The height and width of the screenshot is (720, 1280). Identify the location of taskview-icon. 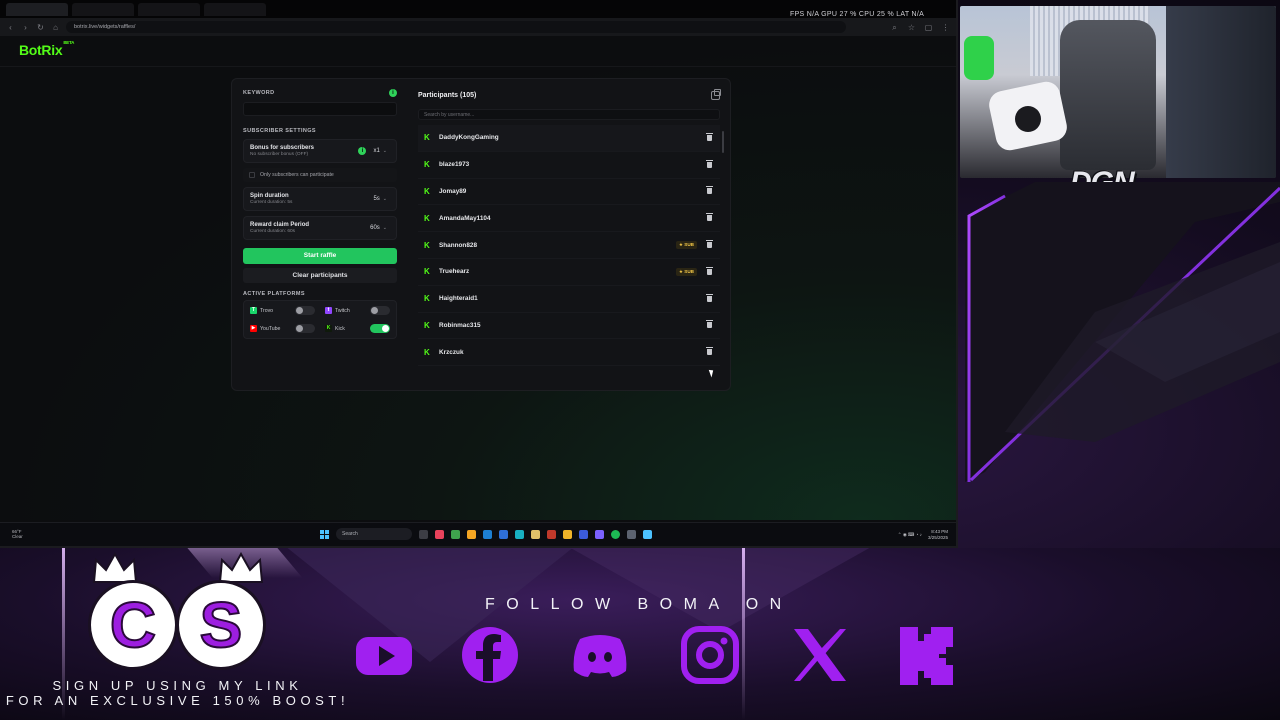
(423, 534).